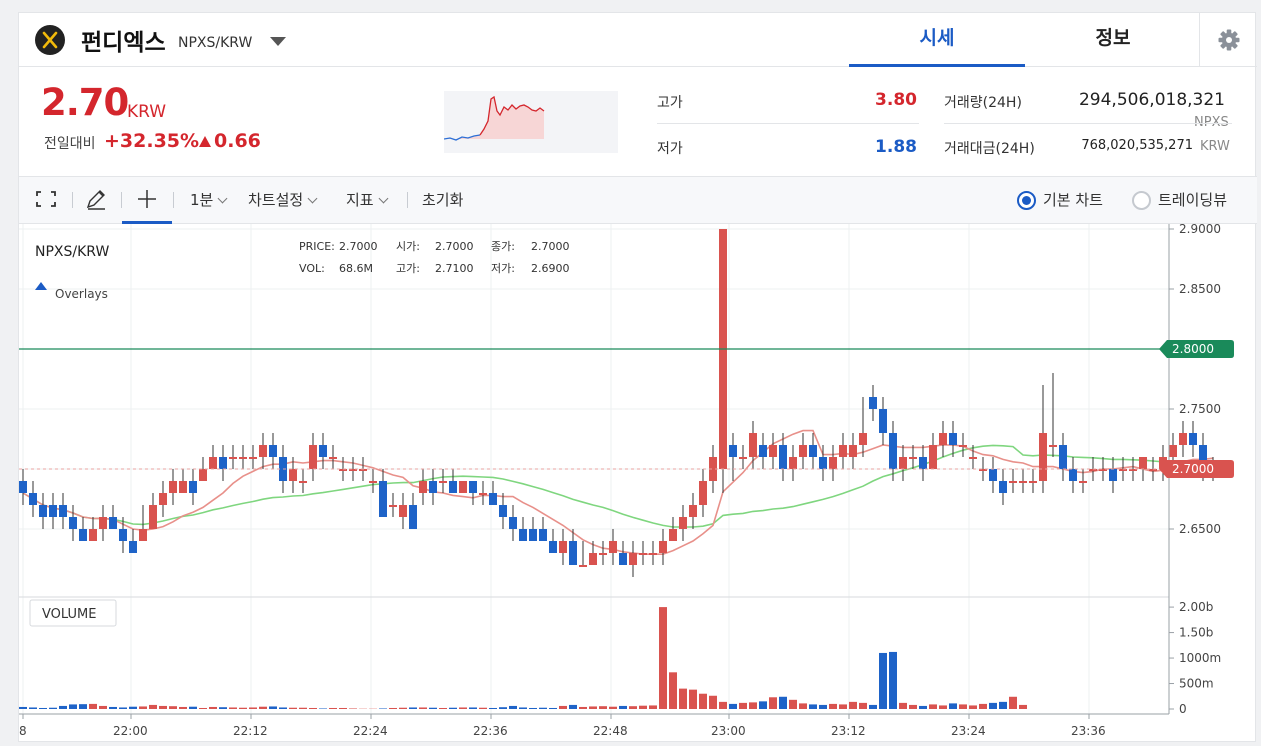 Image resolution: width=1261 pixels, height=746 pixels. I want to click on chart-settings-menu: 차트설정, so click(283, 199).